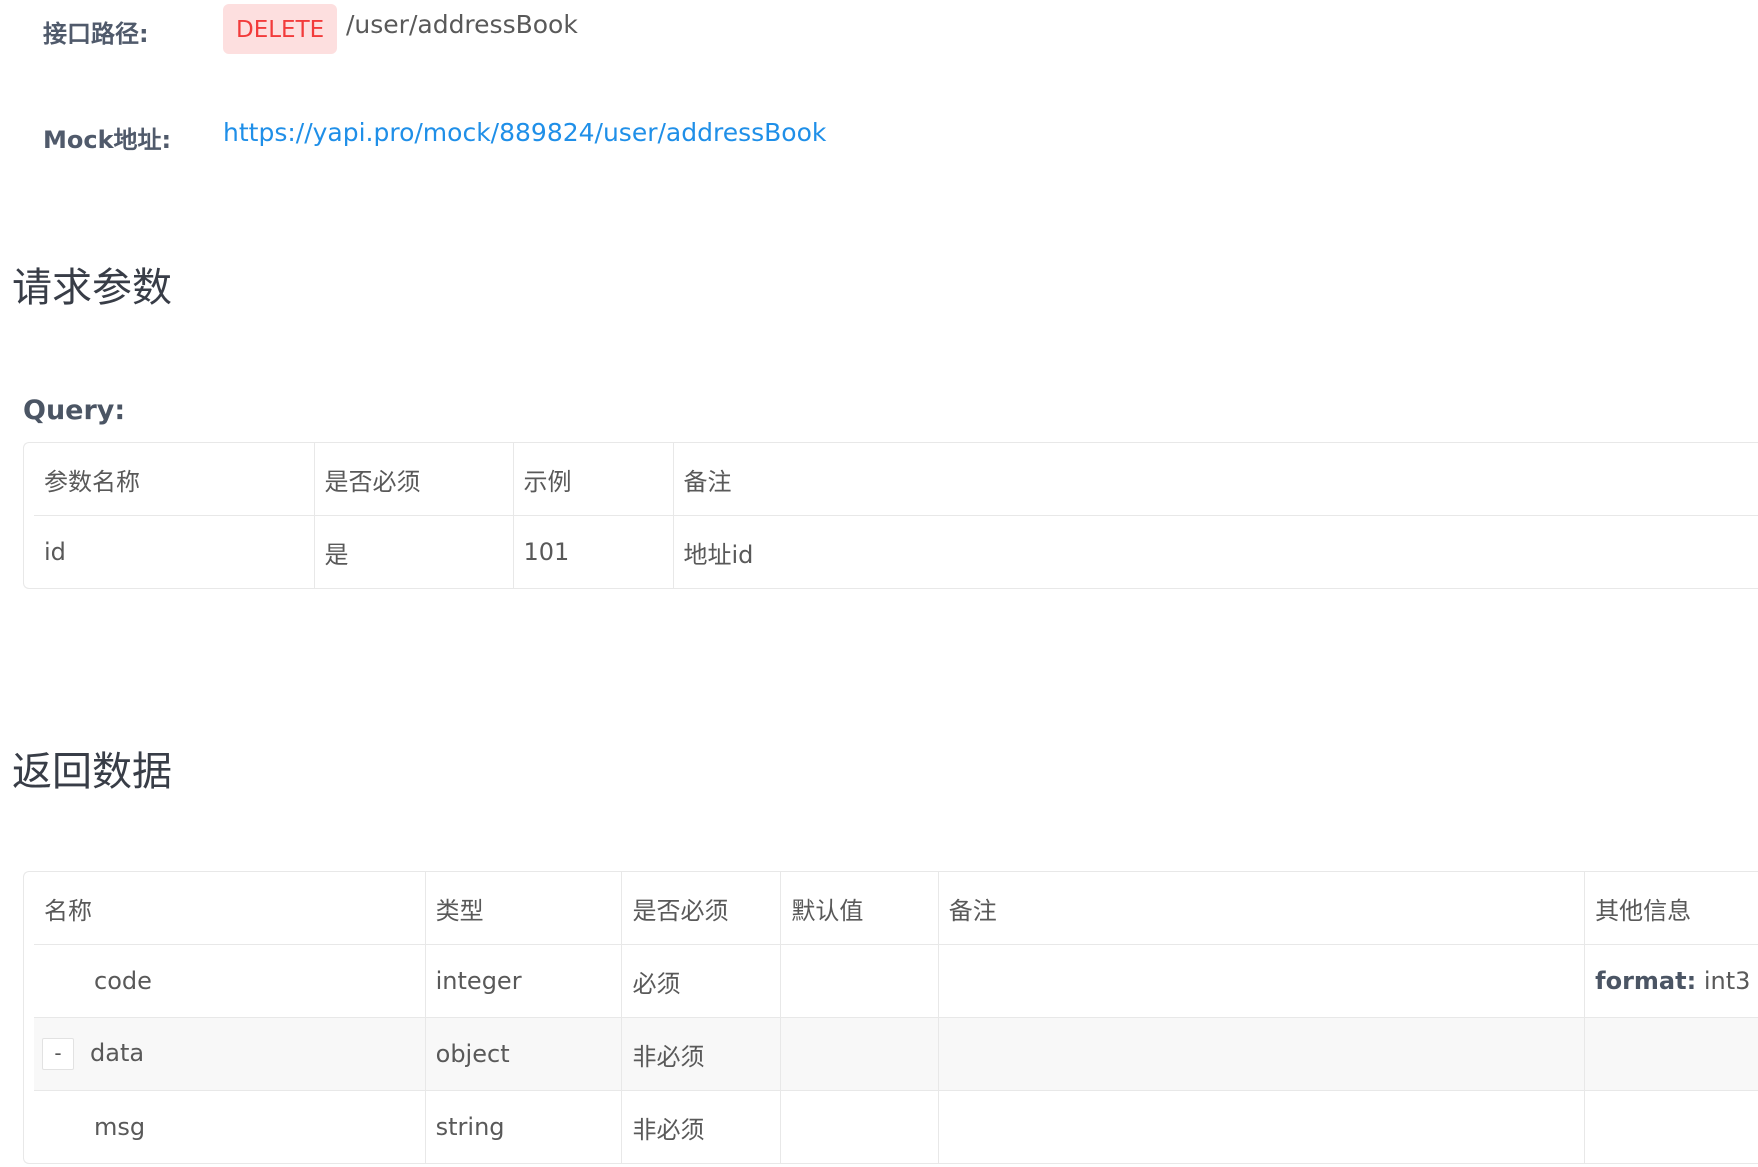 This screenshot has width=1758, height=1167. I want to click on method-badge: DELETE, so click(280, 29).